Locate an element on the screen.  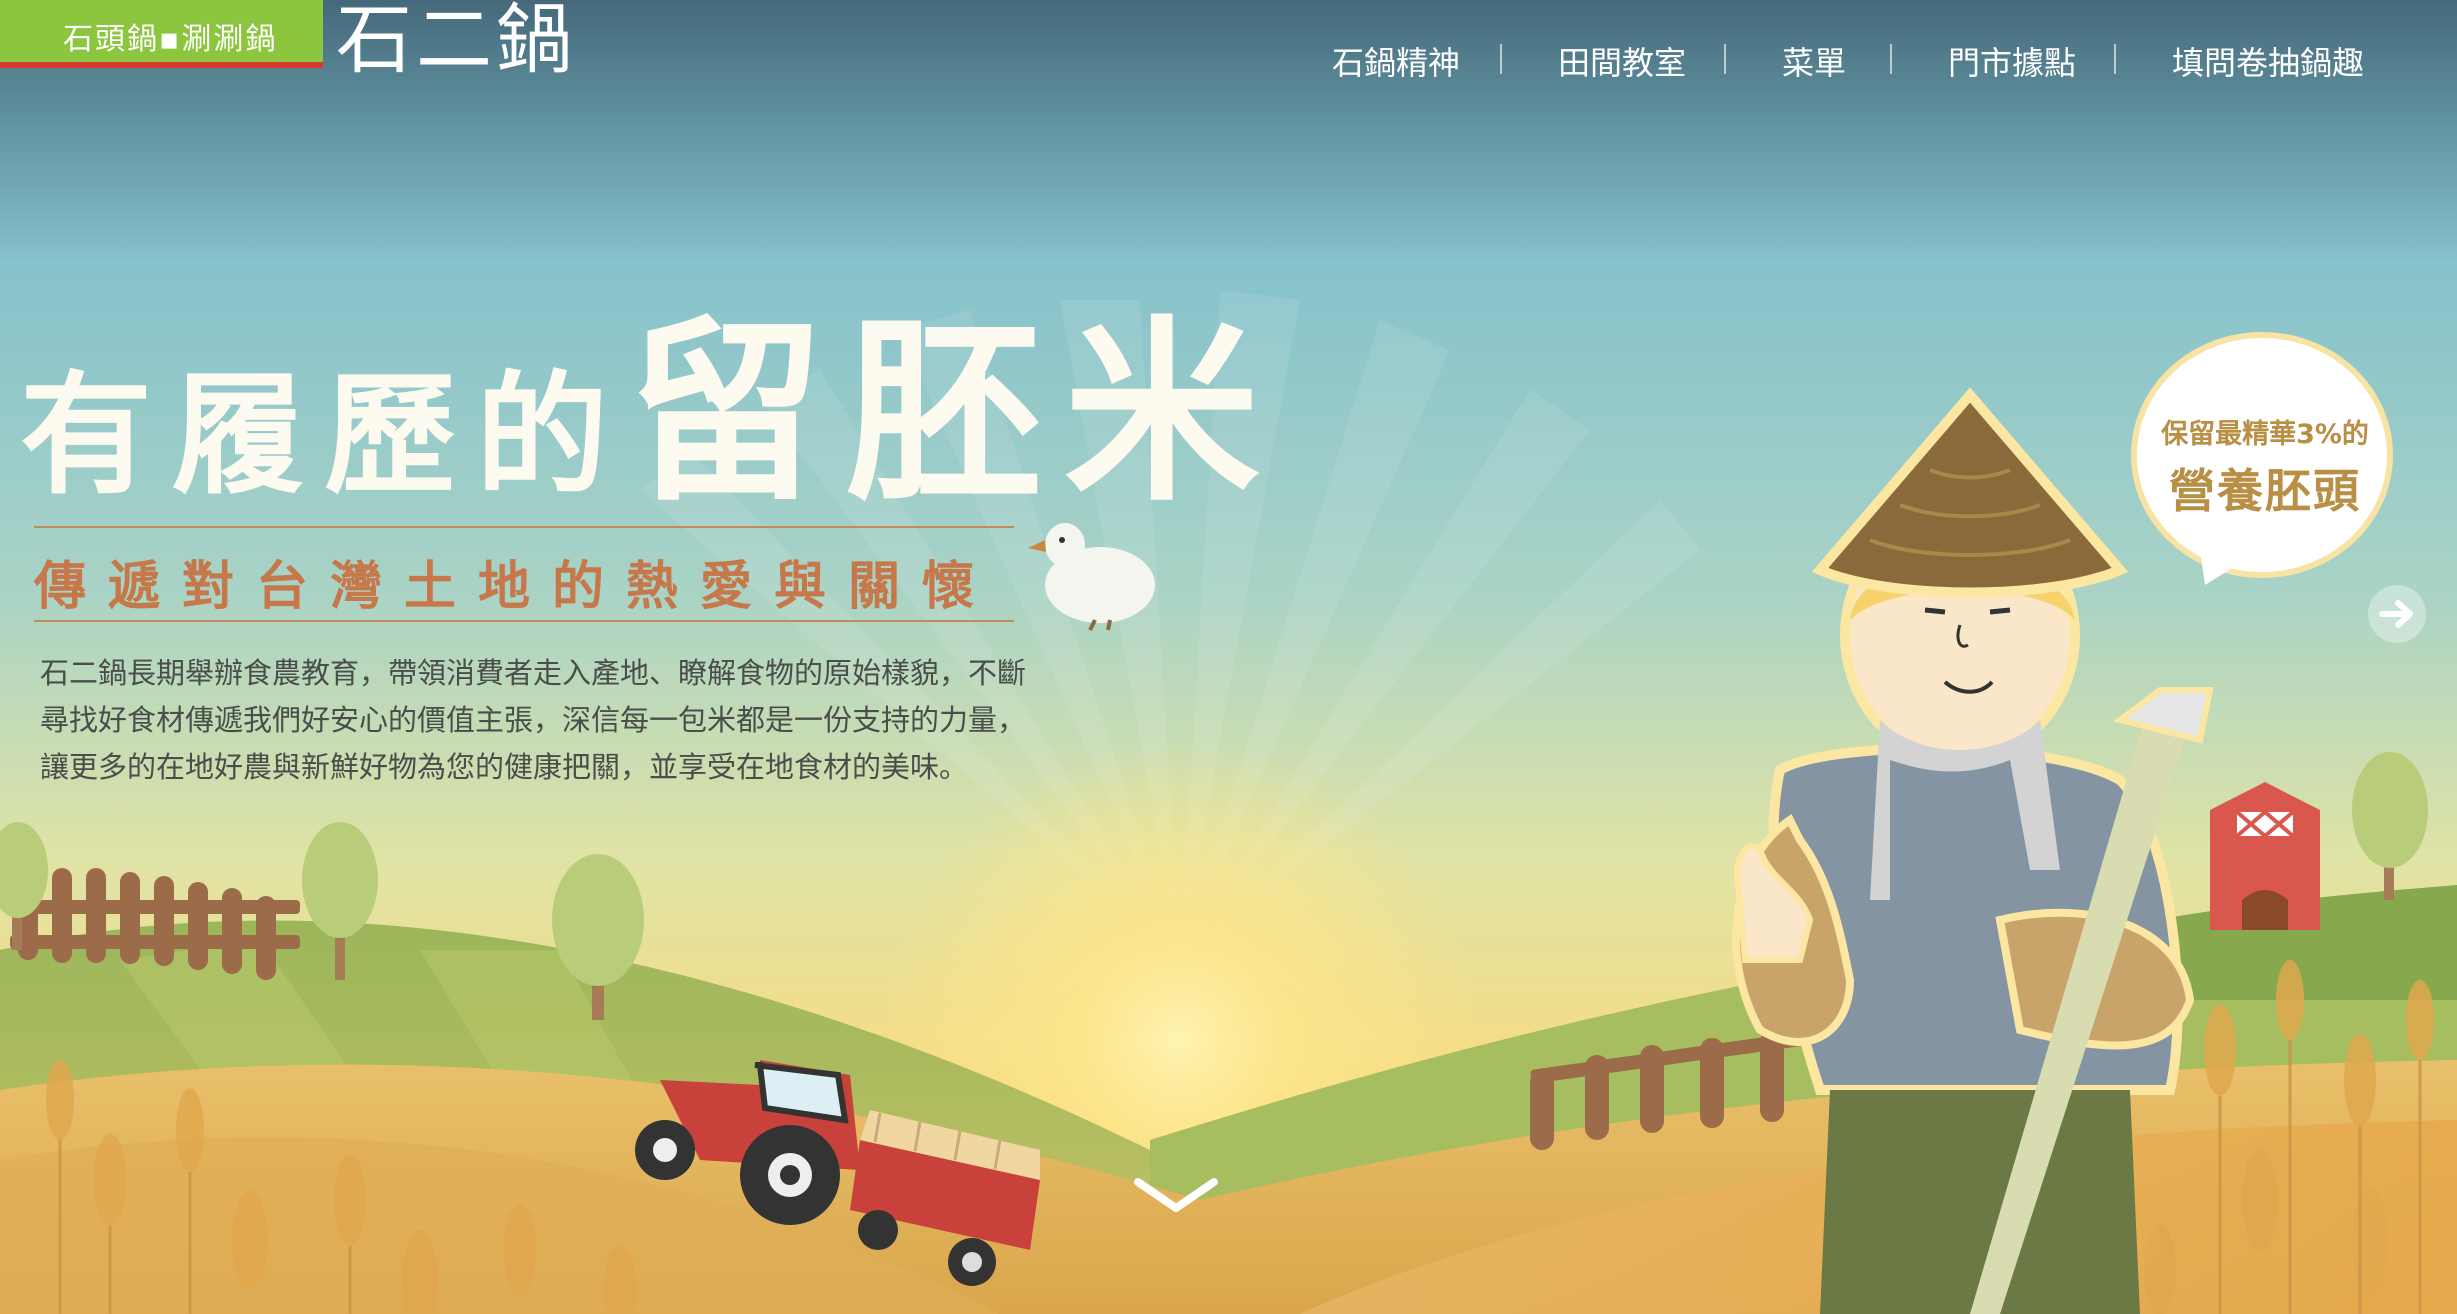
main-nav: 石鍋精神 田間教室 菜單 門市據點 填問卷抽鍋趣 is located at coordinates (1860, 57).